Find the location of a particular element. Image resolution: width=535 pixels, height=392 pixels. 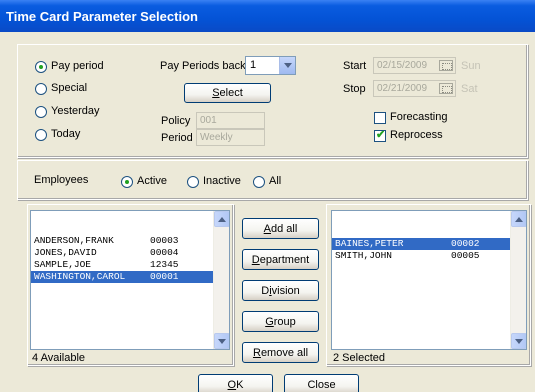

department-button: Department is located at coordinates (280, 259).